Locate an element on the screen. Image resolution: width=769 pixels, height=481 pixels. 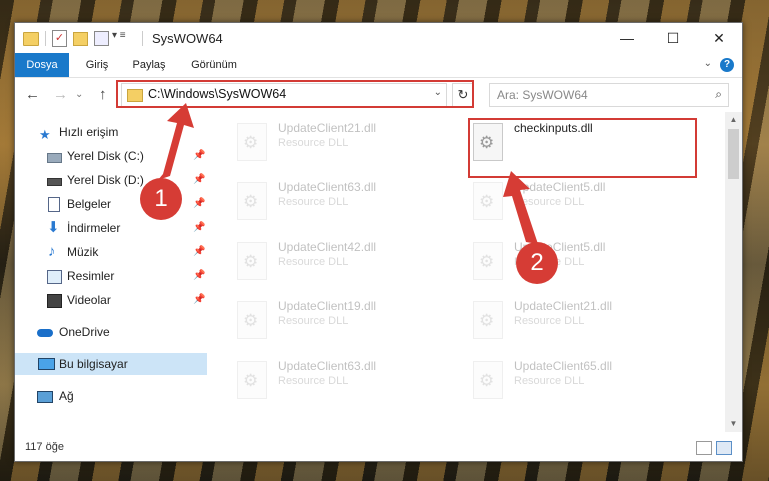
arrow-to-file is located at coordinates (520, 207).